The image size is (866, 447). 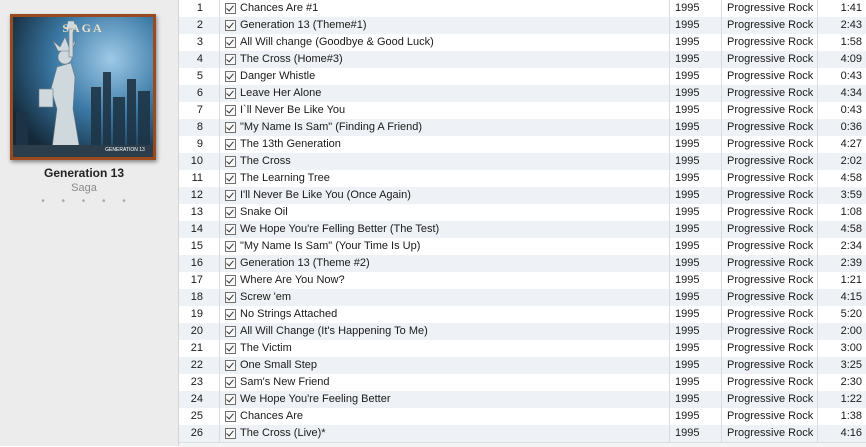 I want to click on track-row: 22 One Small Step 1995 Progressive Rock 3:25, so click(x=522, y=365).